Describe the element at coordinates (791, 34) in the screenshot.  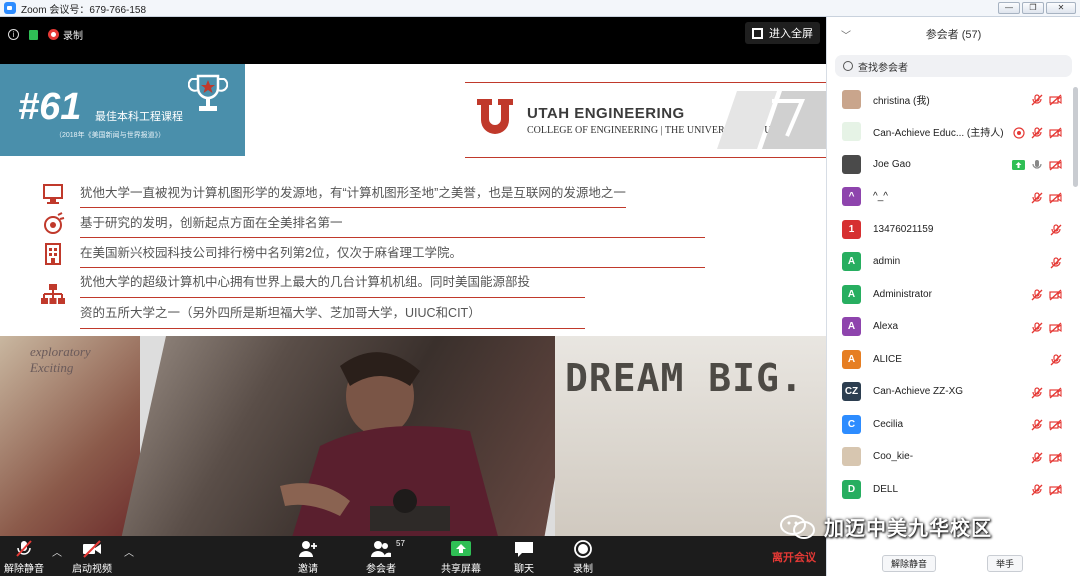
I see `fullscreen-label: 进入全屏` at that location.